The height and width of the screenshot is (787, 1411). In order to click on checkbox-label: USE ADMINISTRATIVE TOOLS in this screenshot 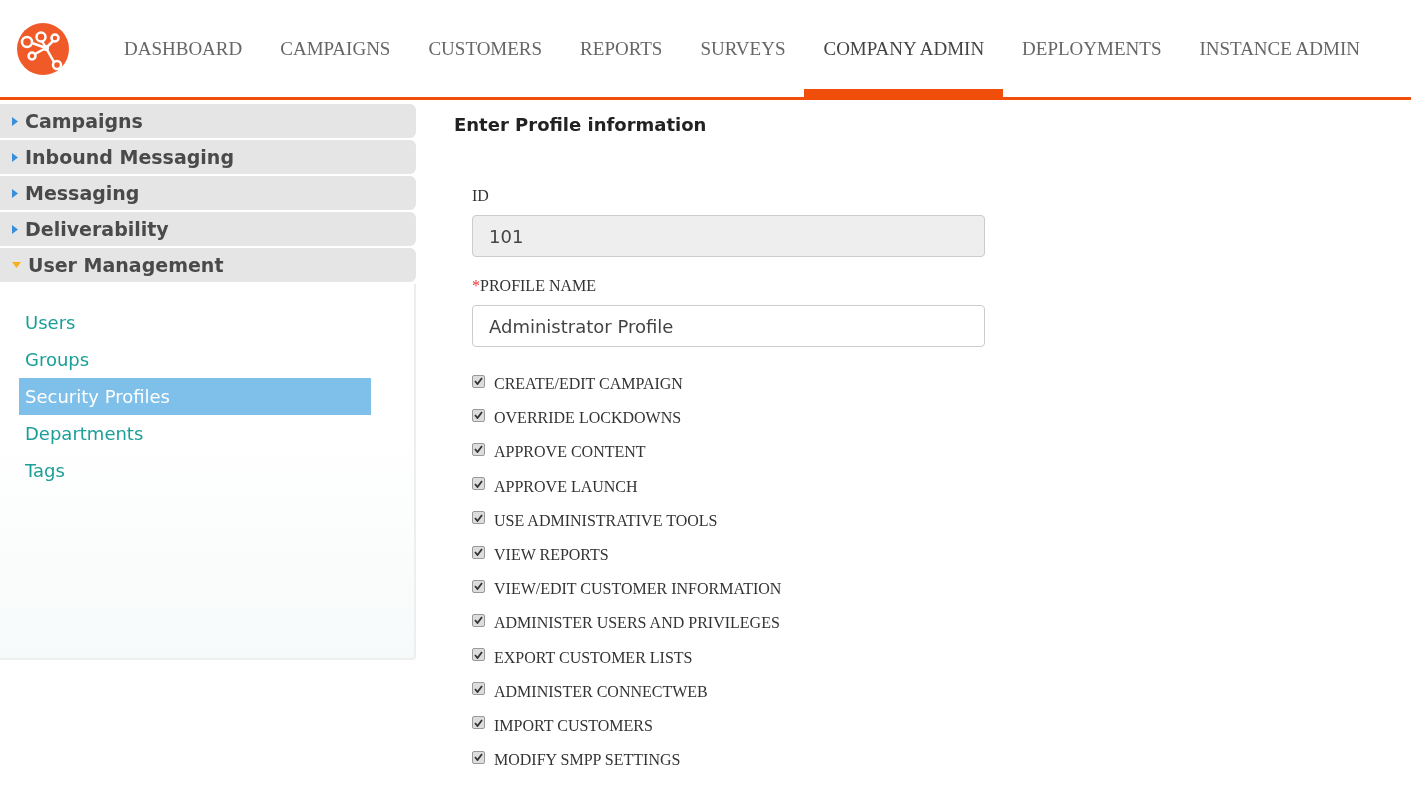, I will do `click(606, 520)`.